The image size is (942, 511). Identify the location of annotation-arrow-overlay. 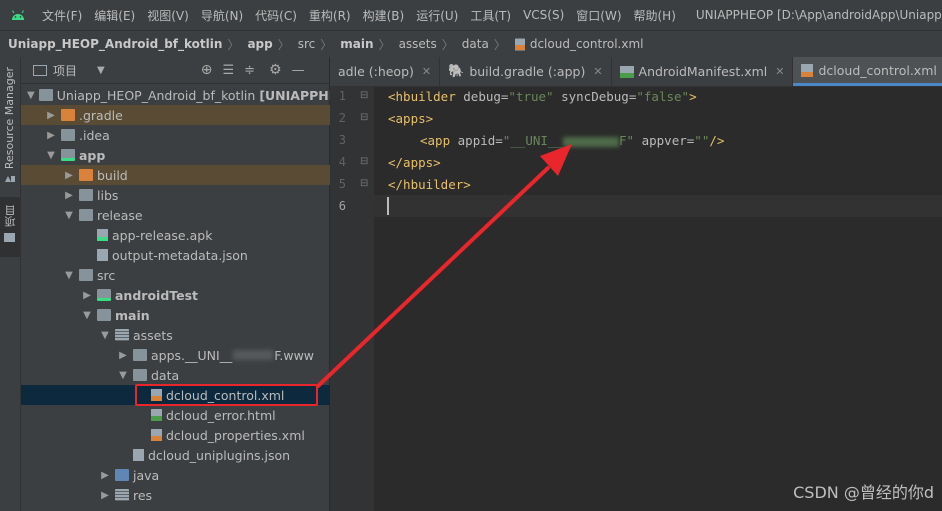
(444, 266).